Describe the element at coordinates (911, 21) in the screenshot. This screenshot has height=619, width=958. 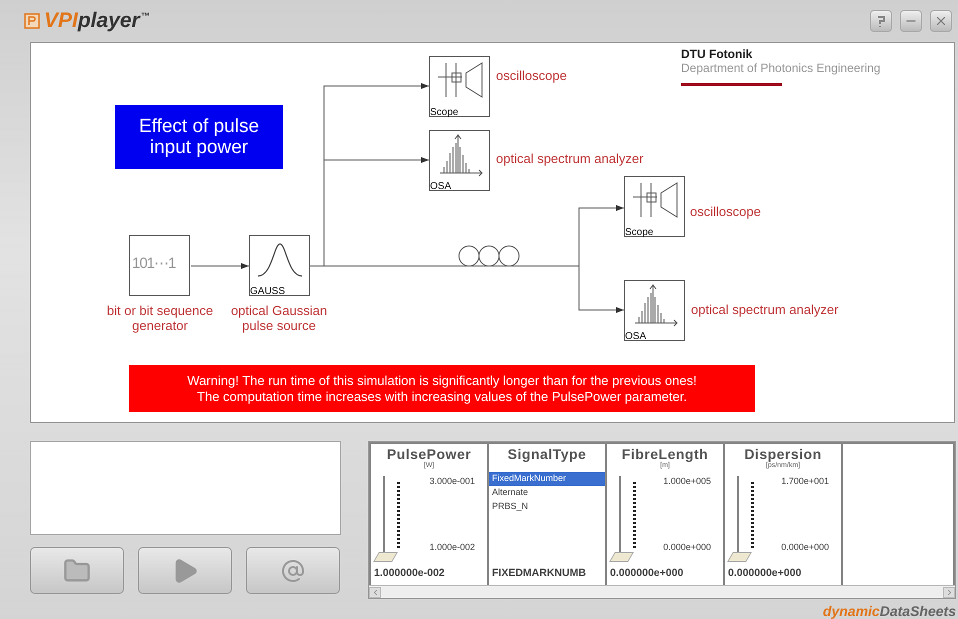
I see `minimize-button` at that location.